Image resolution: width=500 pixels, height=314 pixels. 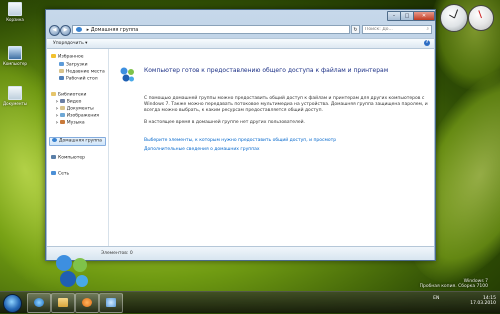 I want to click on organize-button: Упорядочить ▾, so click(x=70, y=43).